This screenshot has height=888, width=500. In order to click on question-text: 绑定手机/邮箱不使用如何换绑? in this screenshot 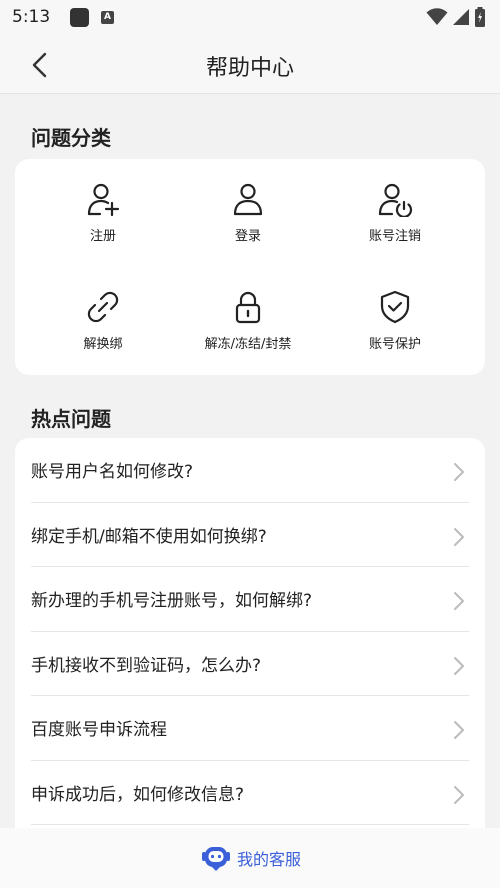, I will do `click(149, 536)`.